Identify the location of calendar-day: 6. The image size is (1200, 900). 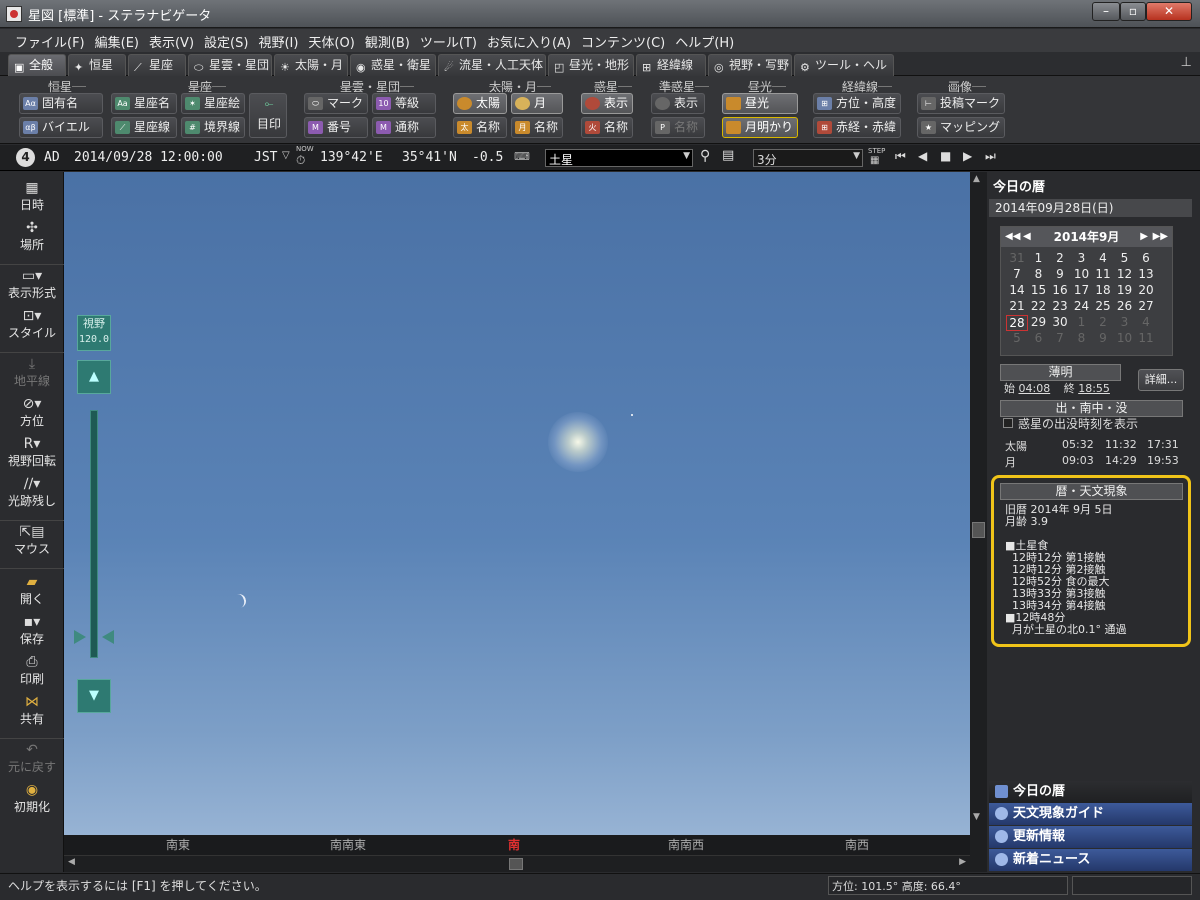
(1146, 258).